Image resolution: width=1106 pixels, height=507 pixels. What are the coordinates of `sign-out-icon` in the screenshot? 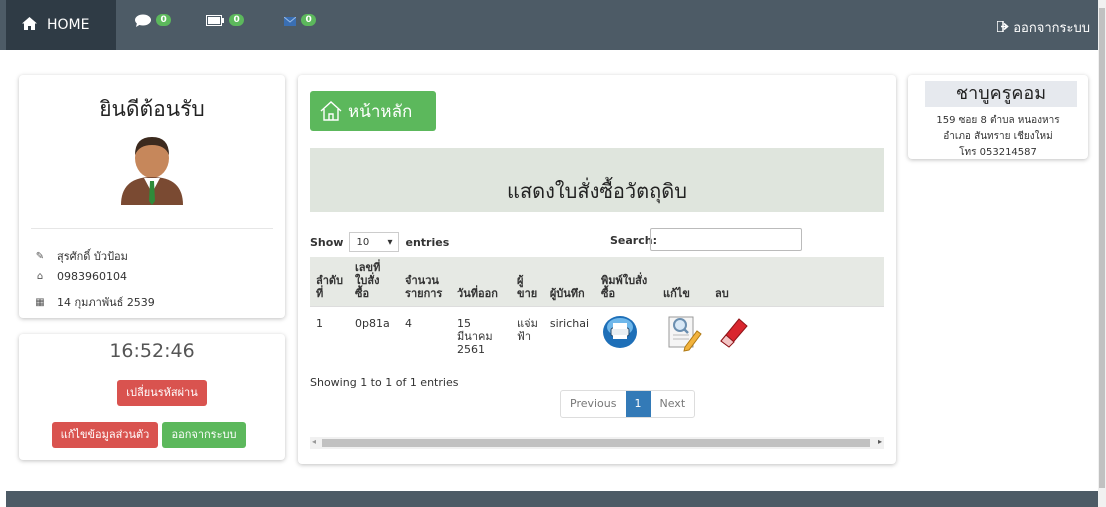 It's located at (1004, 28).